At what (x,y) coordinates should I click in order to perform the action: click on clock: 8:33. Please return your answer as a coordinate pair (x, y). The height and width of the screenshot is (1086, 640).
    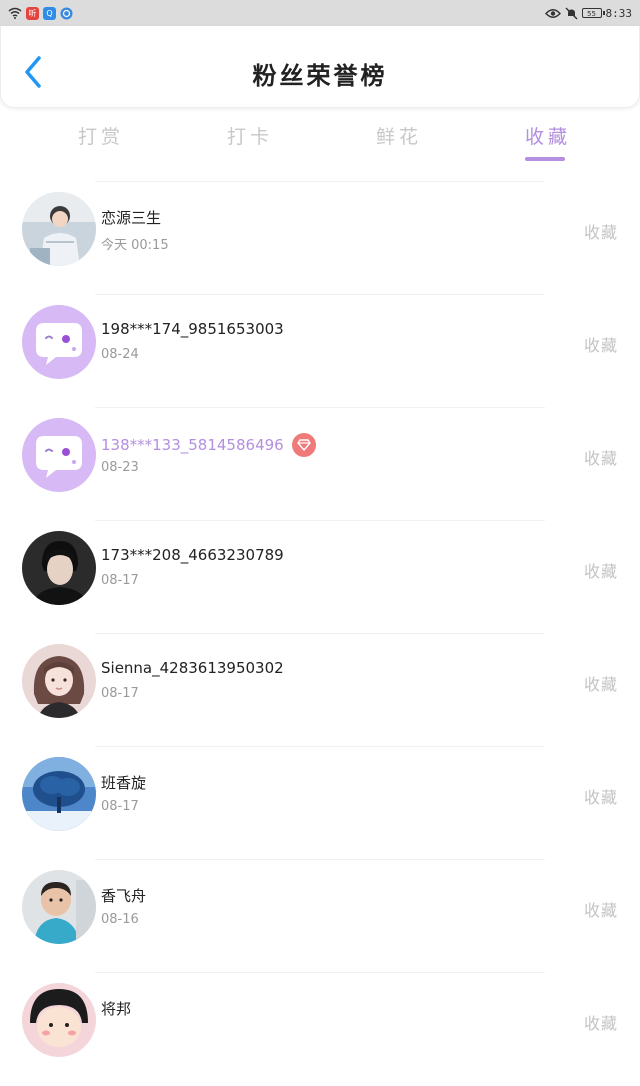
    Looking at the image, I should click on (619, 13).